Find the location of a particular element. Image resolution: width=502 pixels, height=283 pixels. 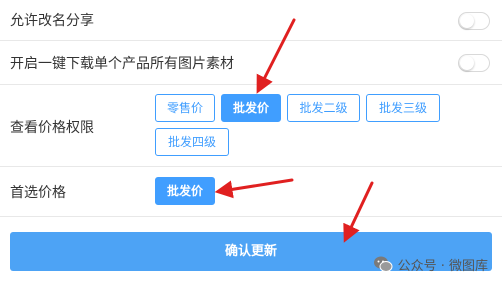

wechat-watermark: 公众号 · 微图库 is located at coordinates (430, 264).